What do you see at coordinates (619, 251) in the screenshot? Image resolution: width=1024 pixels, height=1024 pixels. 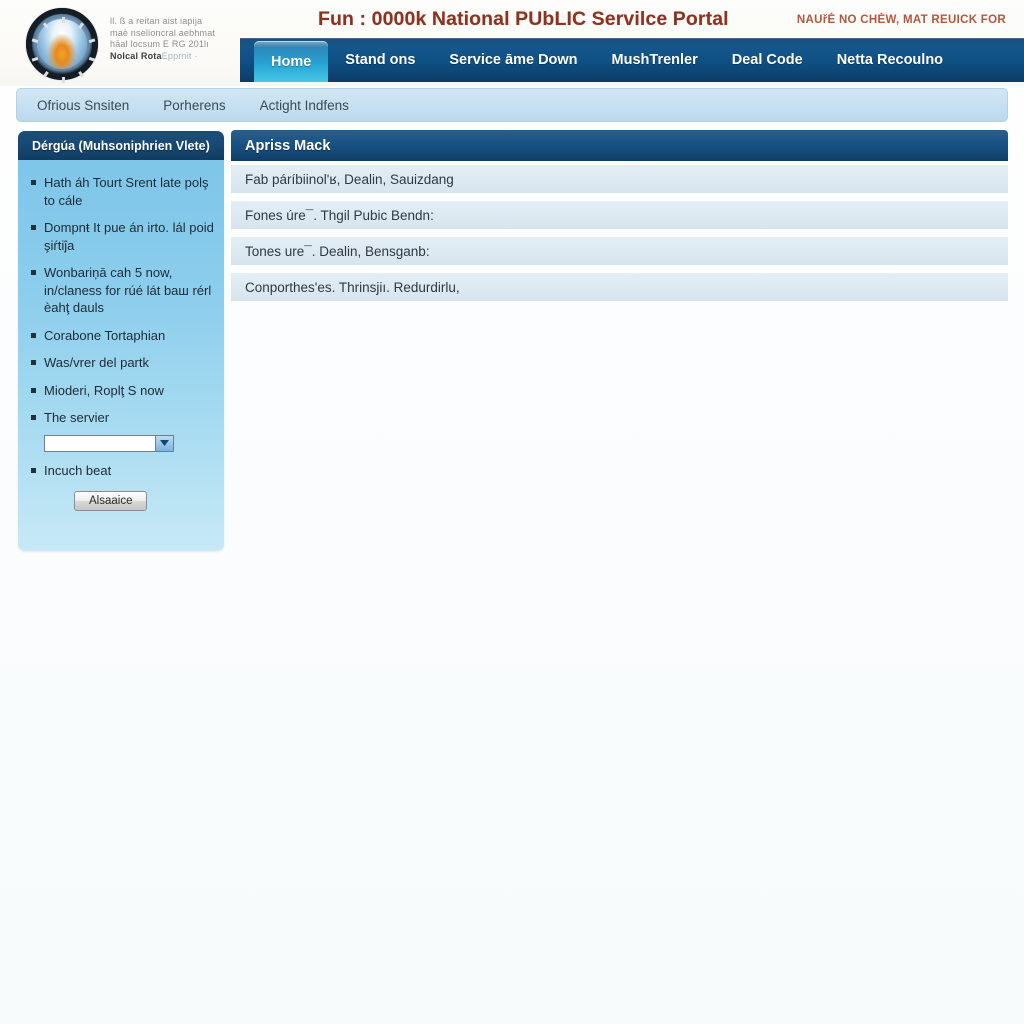 I see `table-row: Tones ure¯. Dealin, Bensganb:` at bounding box center [619, 251].